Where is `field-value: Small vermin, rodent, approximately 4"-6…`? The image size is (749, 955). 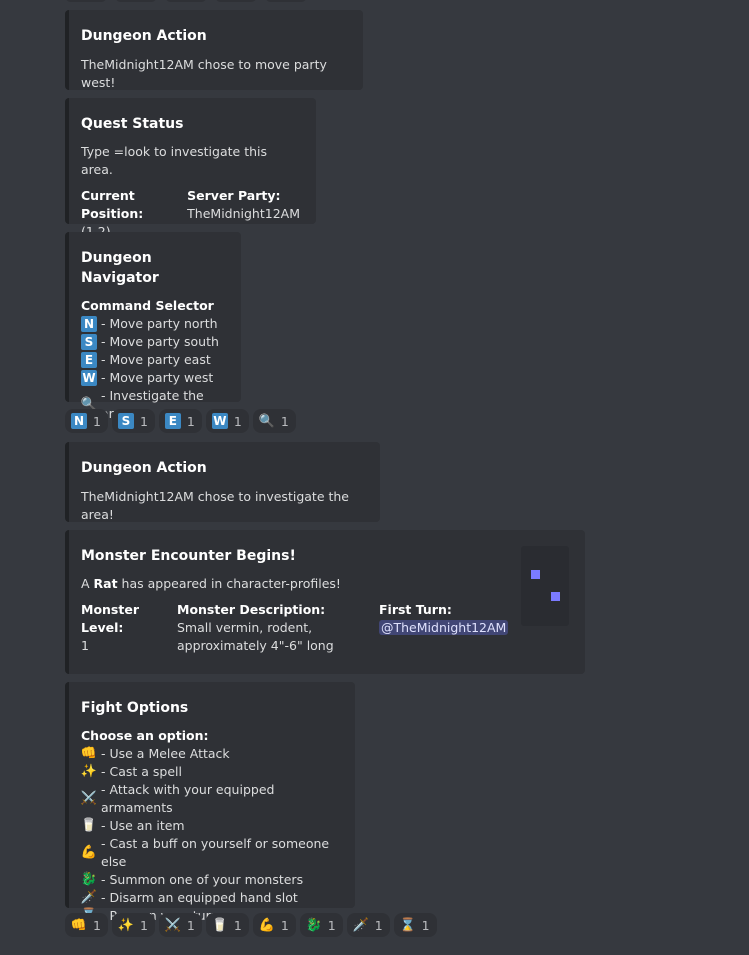
field-value: Small vermin, rodent, approximately 4"-6… is located at coordinates (255, 636).